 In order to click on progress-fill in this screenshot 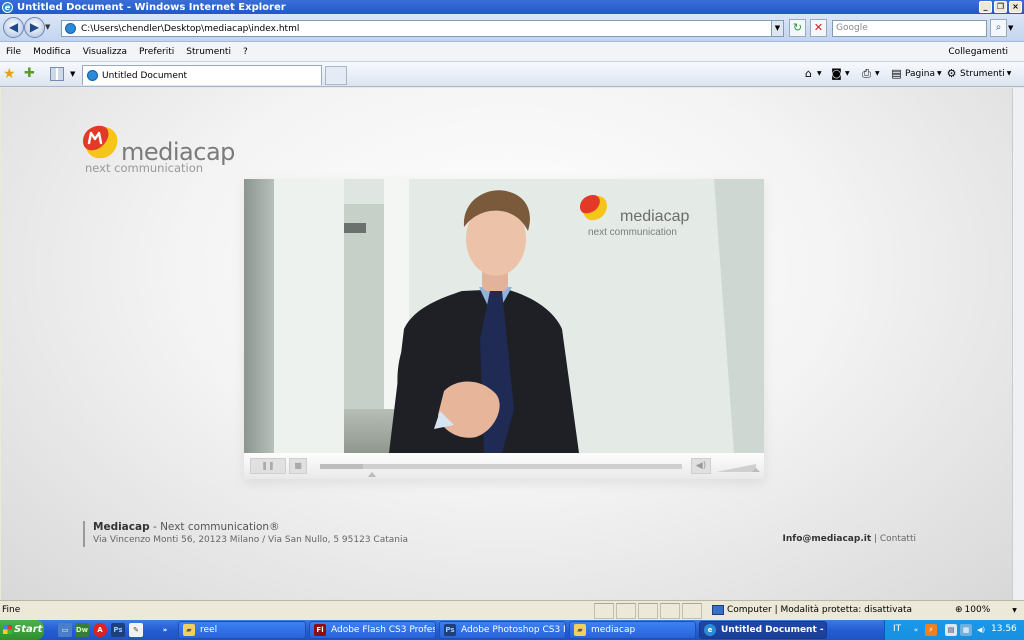, I will do `click(342, 466)`.